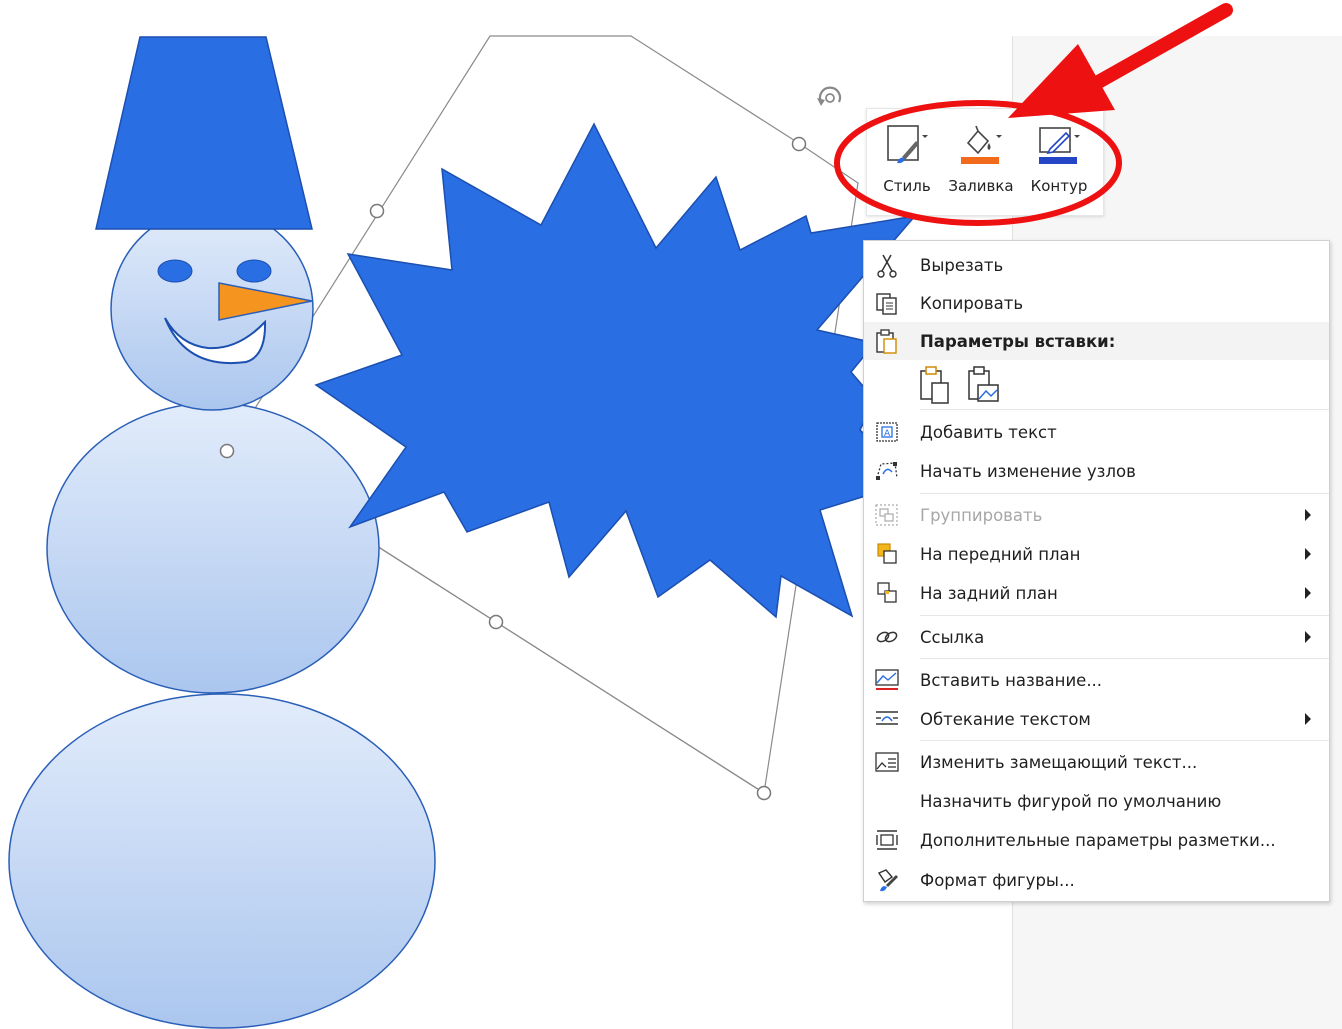 The width and height of the screenshot is (1342, 1029). Describe the element at coordinates (886, 341) in the screenshot. I see `clipboard-icon` at that location.